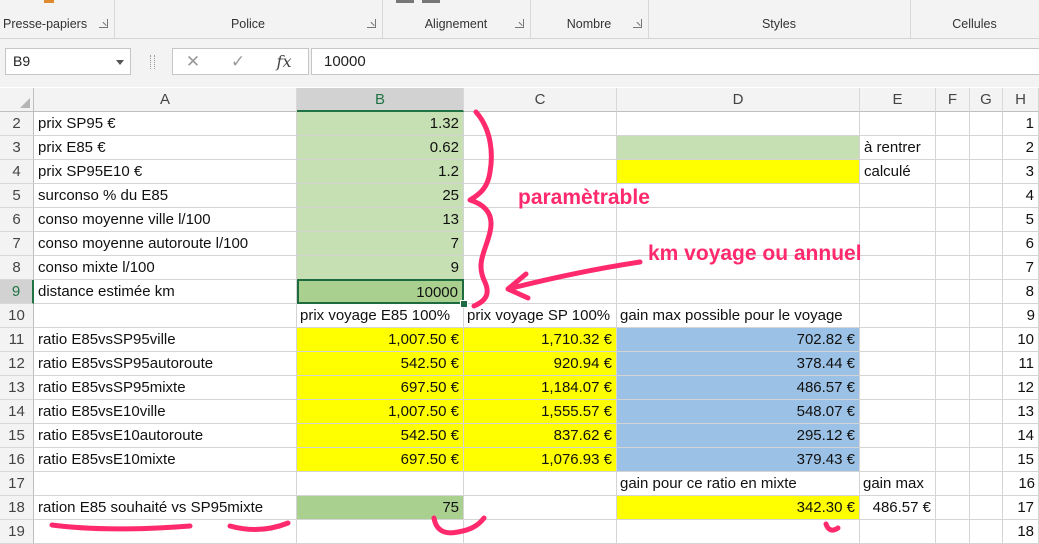 The height and width of the screenshot is (544, 1039). I want to click on cell-e19, so click(898, 532).